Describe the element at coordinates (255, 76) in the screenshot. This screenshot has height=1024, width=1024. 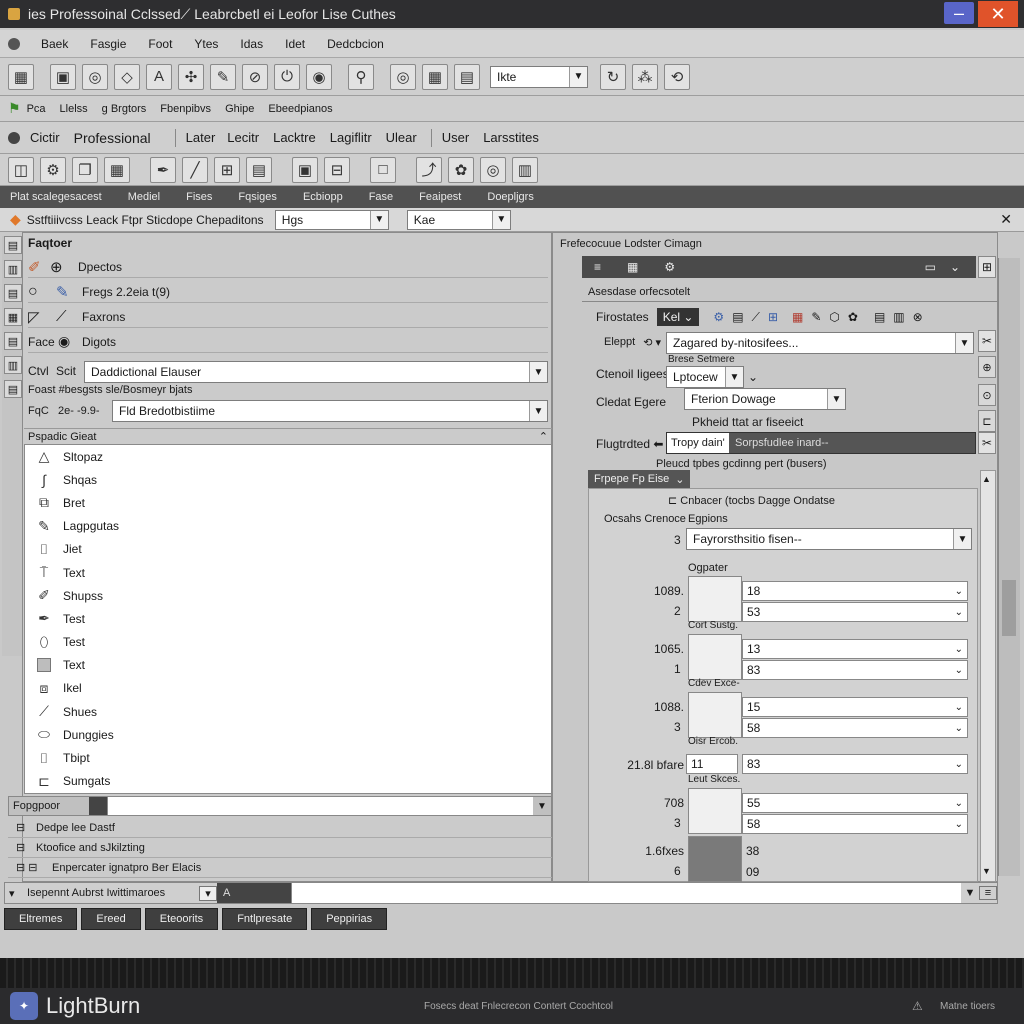
I see `compass-icon: ⊘` at that location.